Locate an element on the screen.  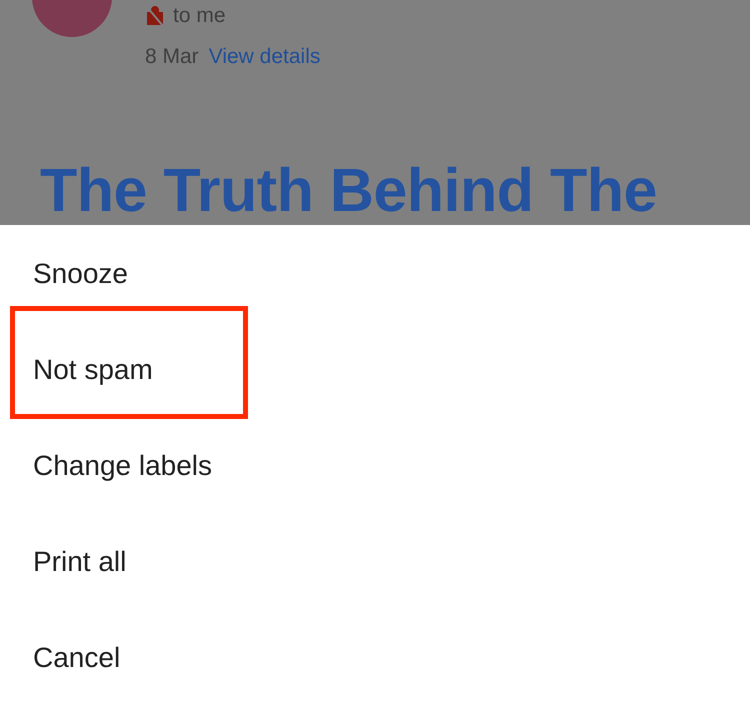
menu-item: Cancel is located at coordinates (76, 658).